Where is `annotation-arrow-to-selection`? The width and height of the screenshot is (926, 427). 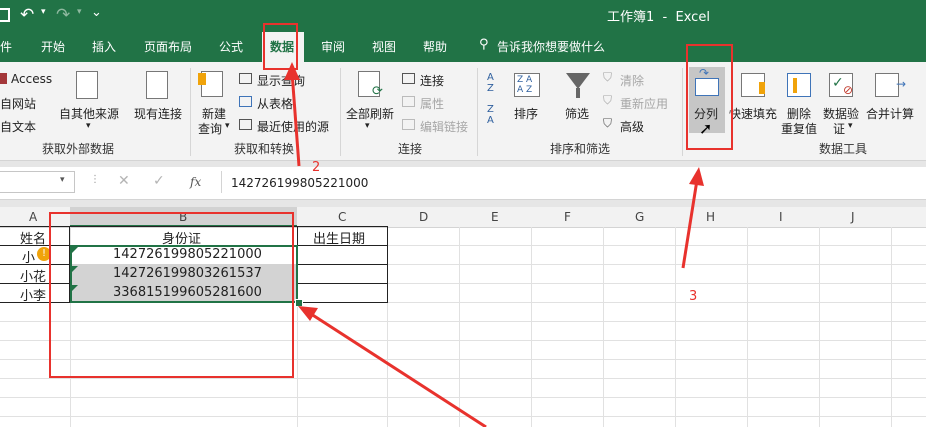
annotation-arrow-to-selection is located at coordinates (392, 366).